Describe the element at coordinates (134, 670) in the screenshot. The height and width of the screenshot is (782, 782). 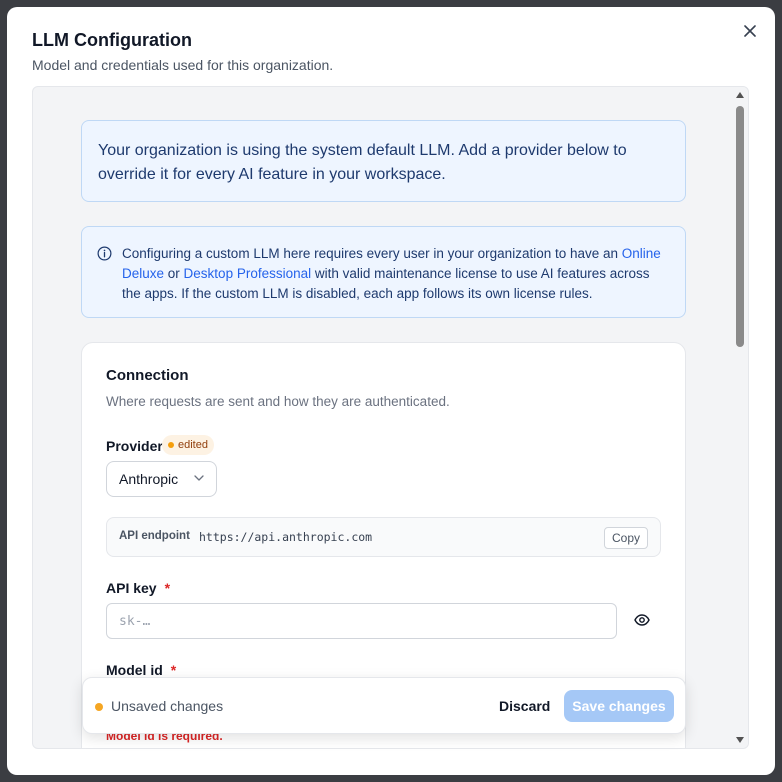
I see `model-id-label-text: Model id` at that location.